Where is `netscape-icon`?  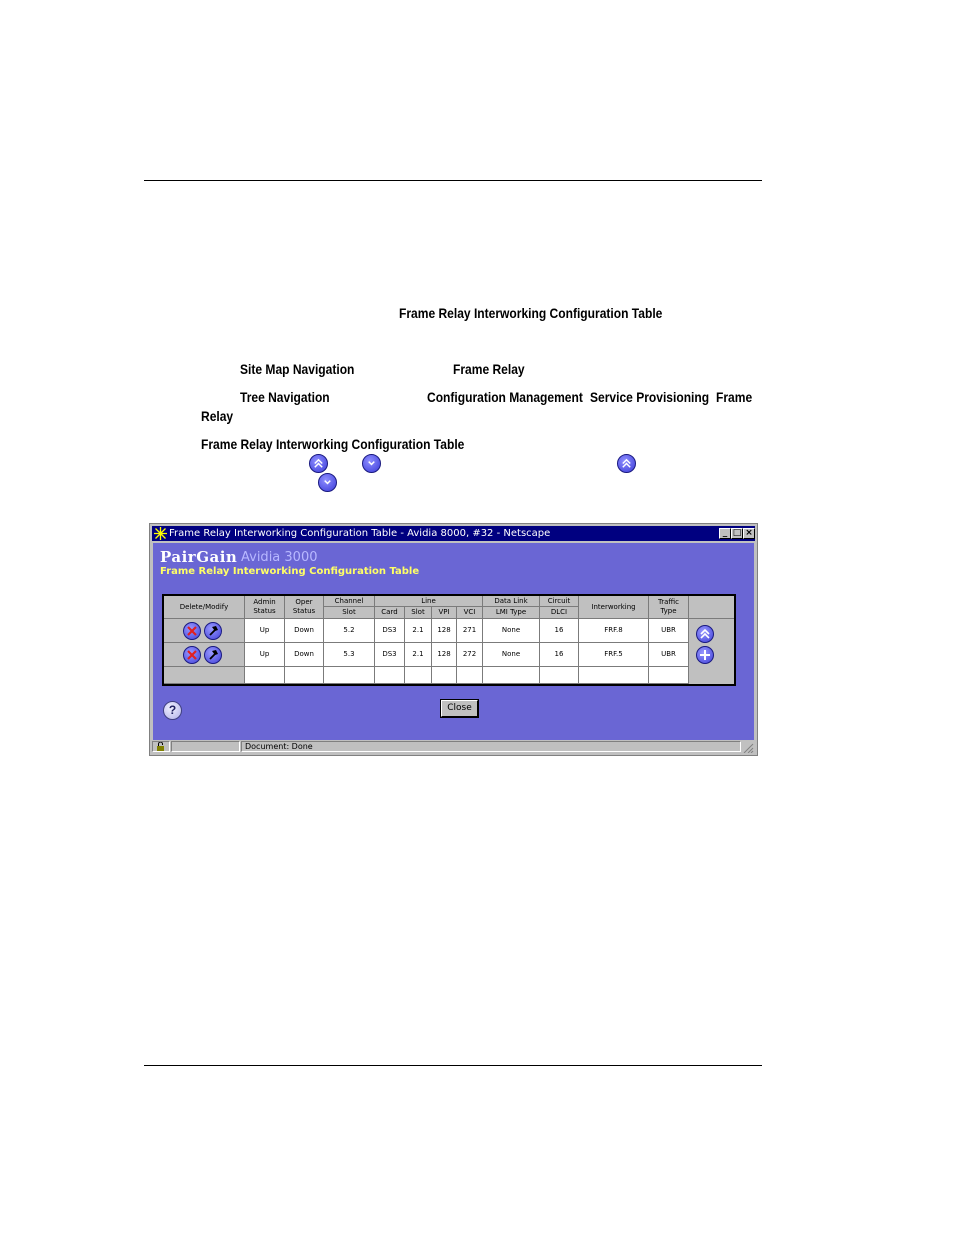 netscape-icon is located at coordinates (160, 533).